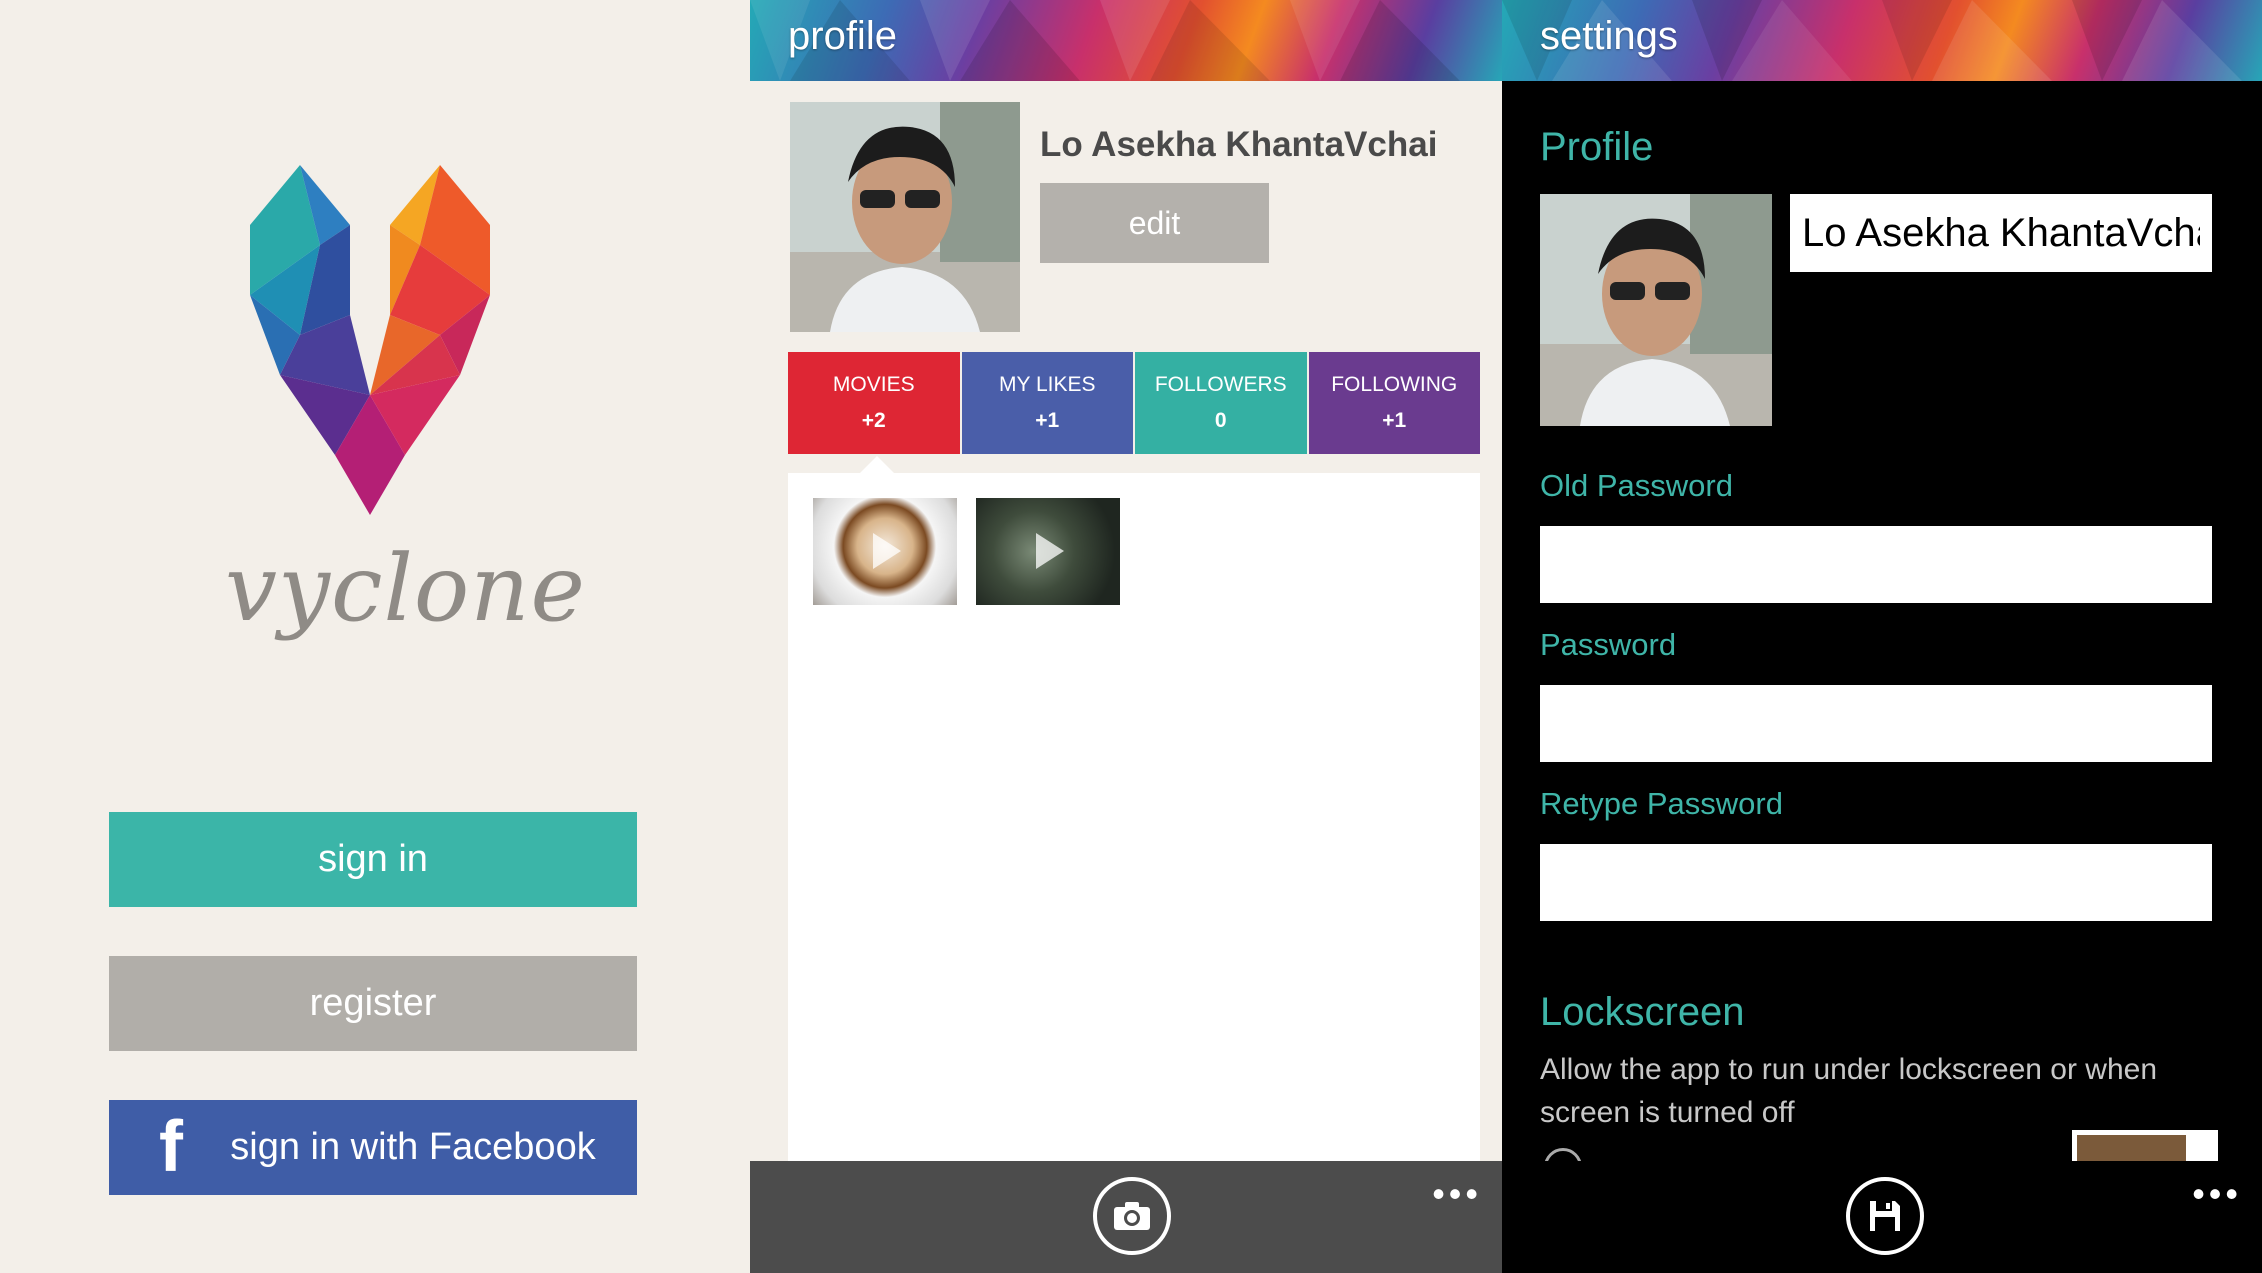 The height and width of the screenshot is (1273, 2262). What do you see at coordinates (1220, 384) in the screenshot?
I see `stat-label: FOLLOWERS` at bounding box center [1220, 384].